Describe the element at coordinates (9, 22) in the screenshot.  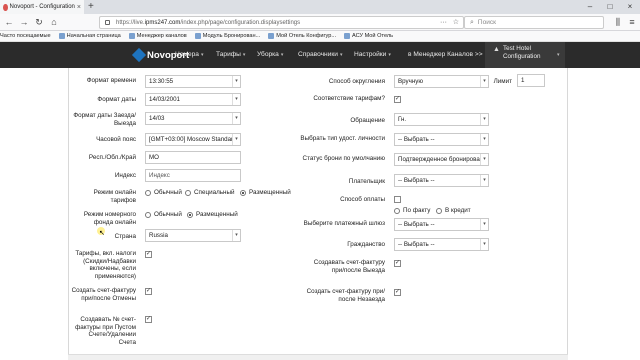
I see `back-icon: ←` at that location.